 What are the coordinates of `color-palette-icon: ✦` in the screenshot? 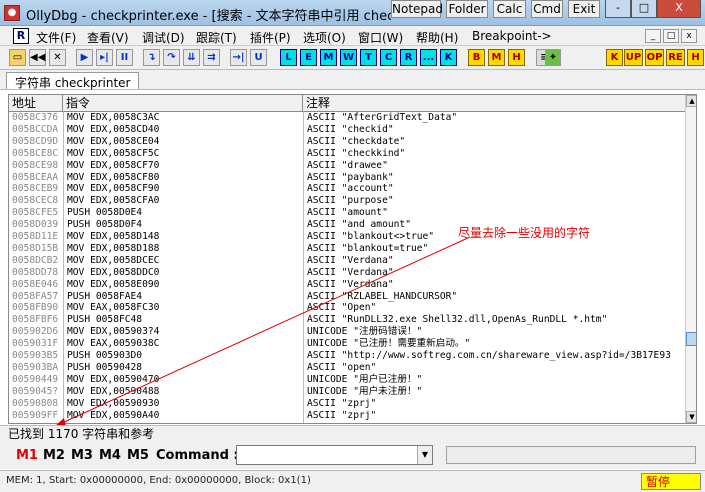 It's located at (553, 57).